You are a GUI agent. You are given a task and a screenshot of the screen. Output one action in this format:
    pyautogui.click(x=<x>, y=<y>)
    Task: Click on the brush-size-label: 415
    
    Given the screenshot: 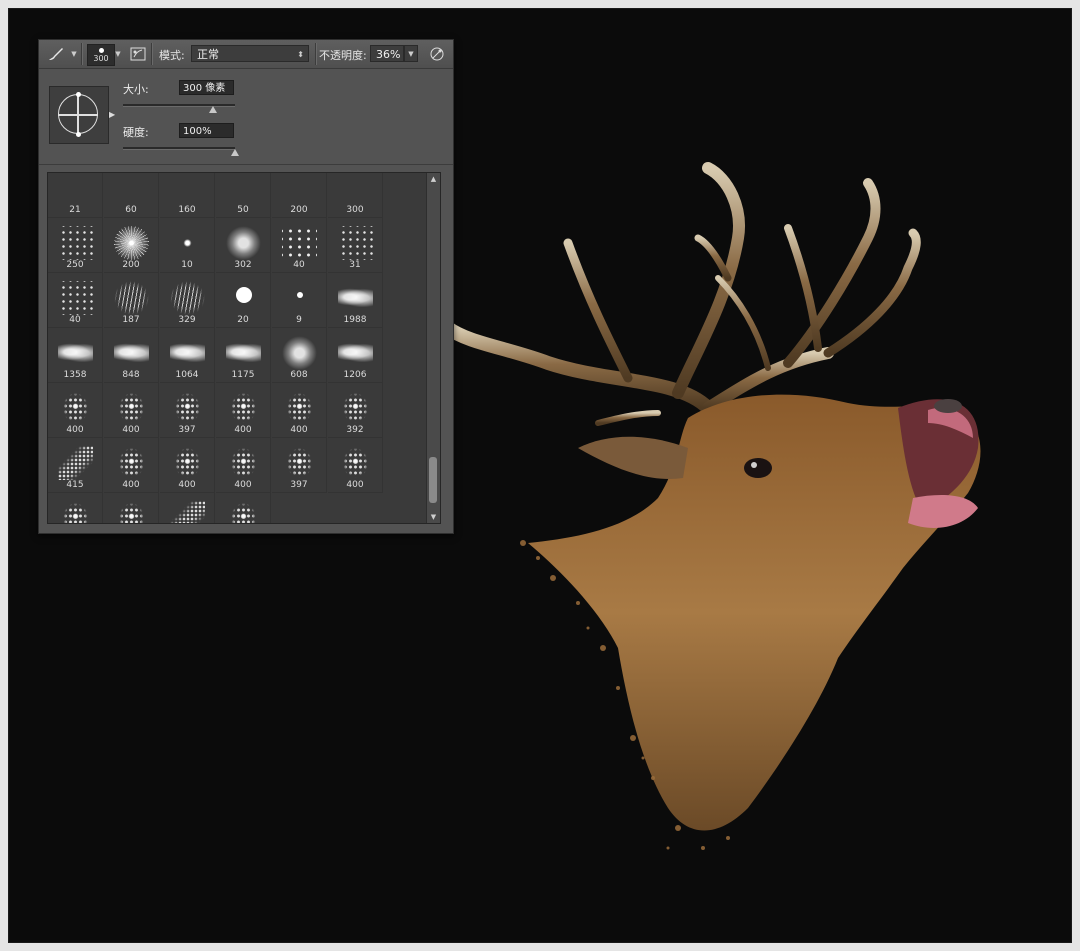 What is the action you would take?
    pyautogui.click(x=75, y=485)
    